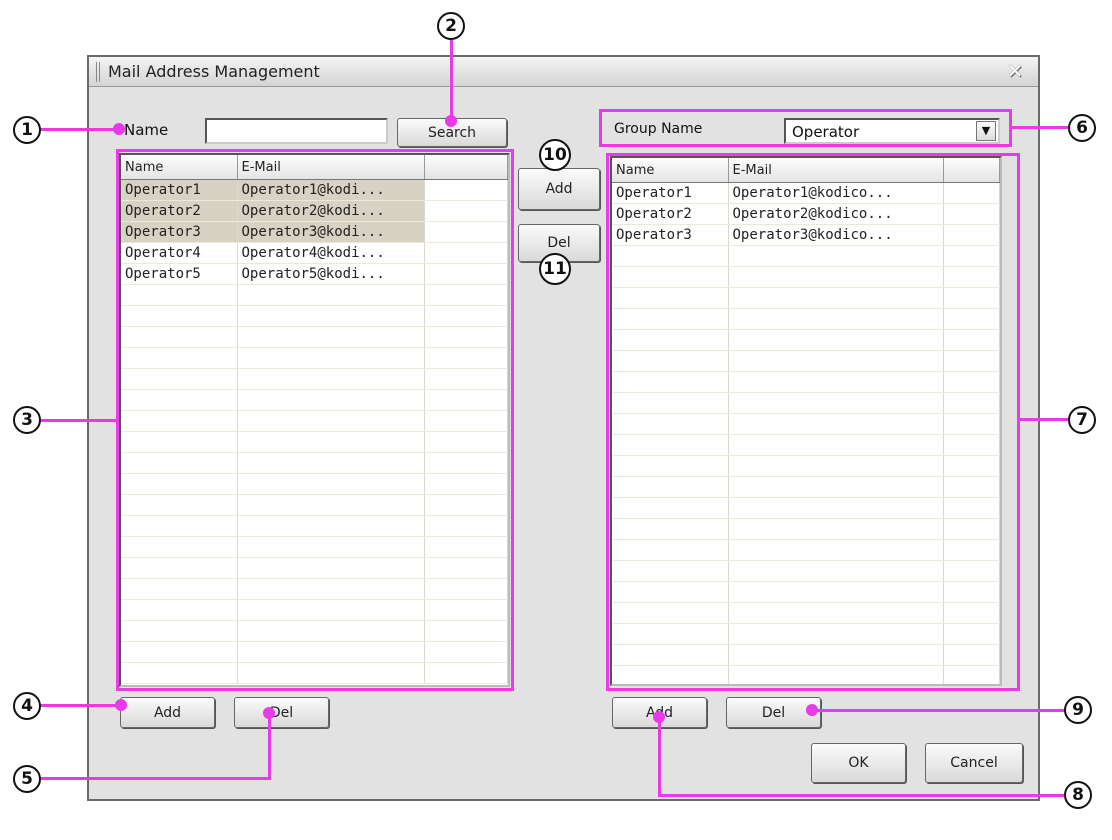  I want to click on callout-4: 4, so click(27, 706).